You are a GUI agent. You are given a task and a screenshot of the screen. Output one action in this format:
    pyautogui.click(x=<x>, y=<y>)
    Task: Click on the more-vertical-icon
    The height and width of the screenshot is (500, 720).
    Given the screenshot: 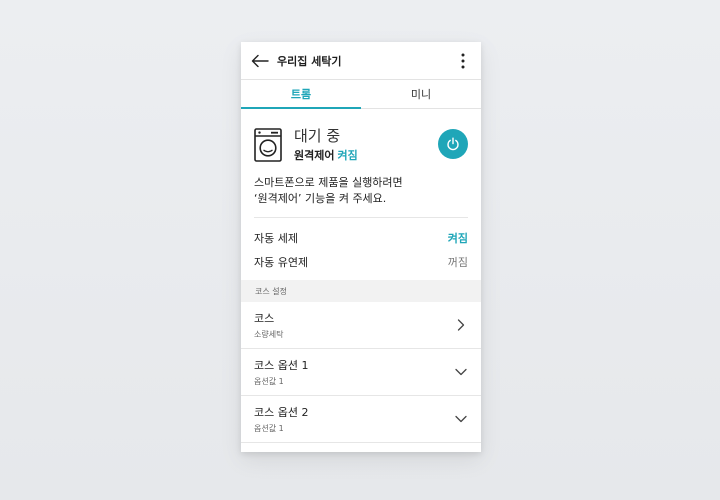 What is the action you would take?
    pyautogui.click(x=463, y=60)
    